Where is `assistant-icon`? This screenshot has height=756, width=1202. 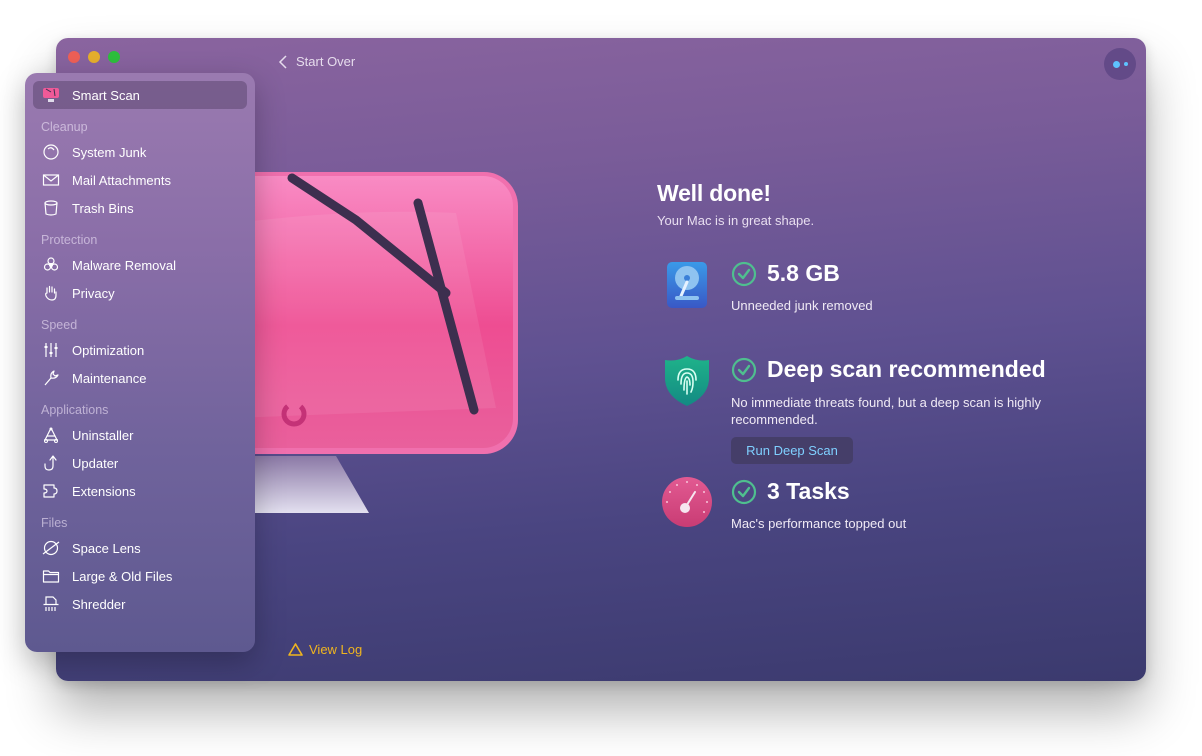 assistant-icon is located at coordinates (1116, 64).